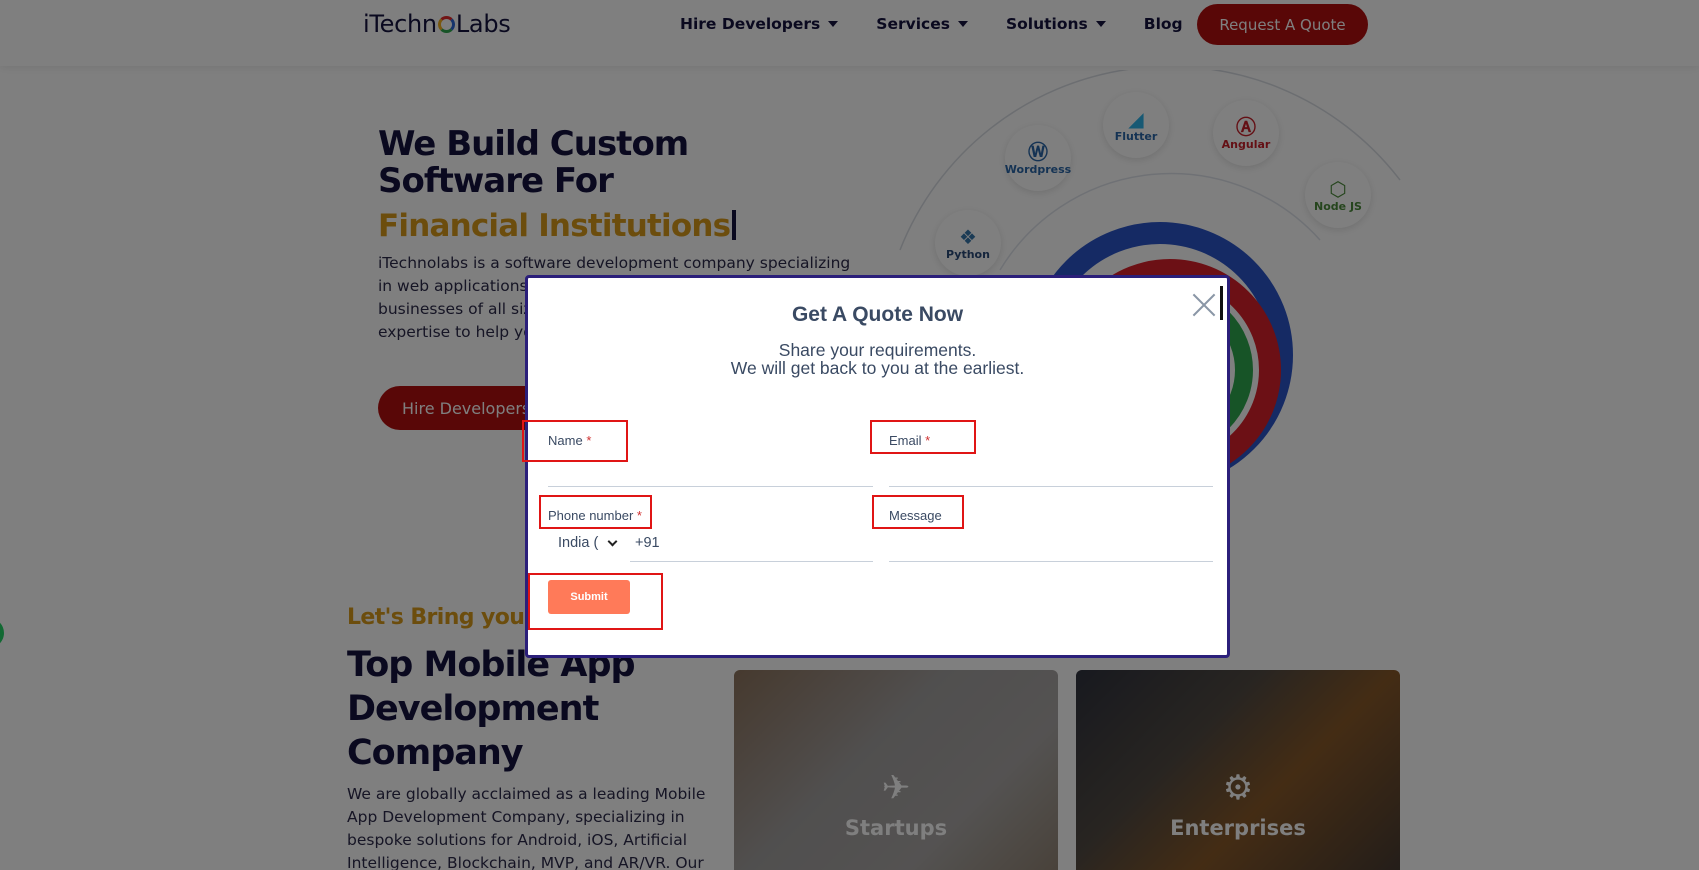 The width and height of the screenshot is (1699, 870). I want to click on modal-subtitle-line2: We will get back to you at the earliest., so click(877, 368).